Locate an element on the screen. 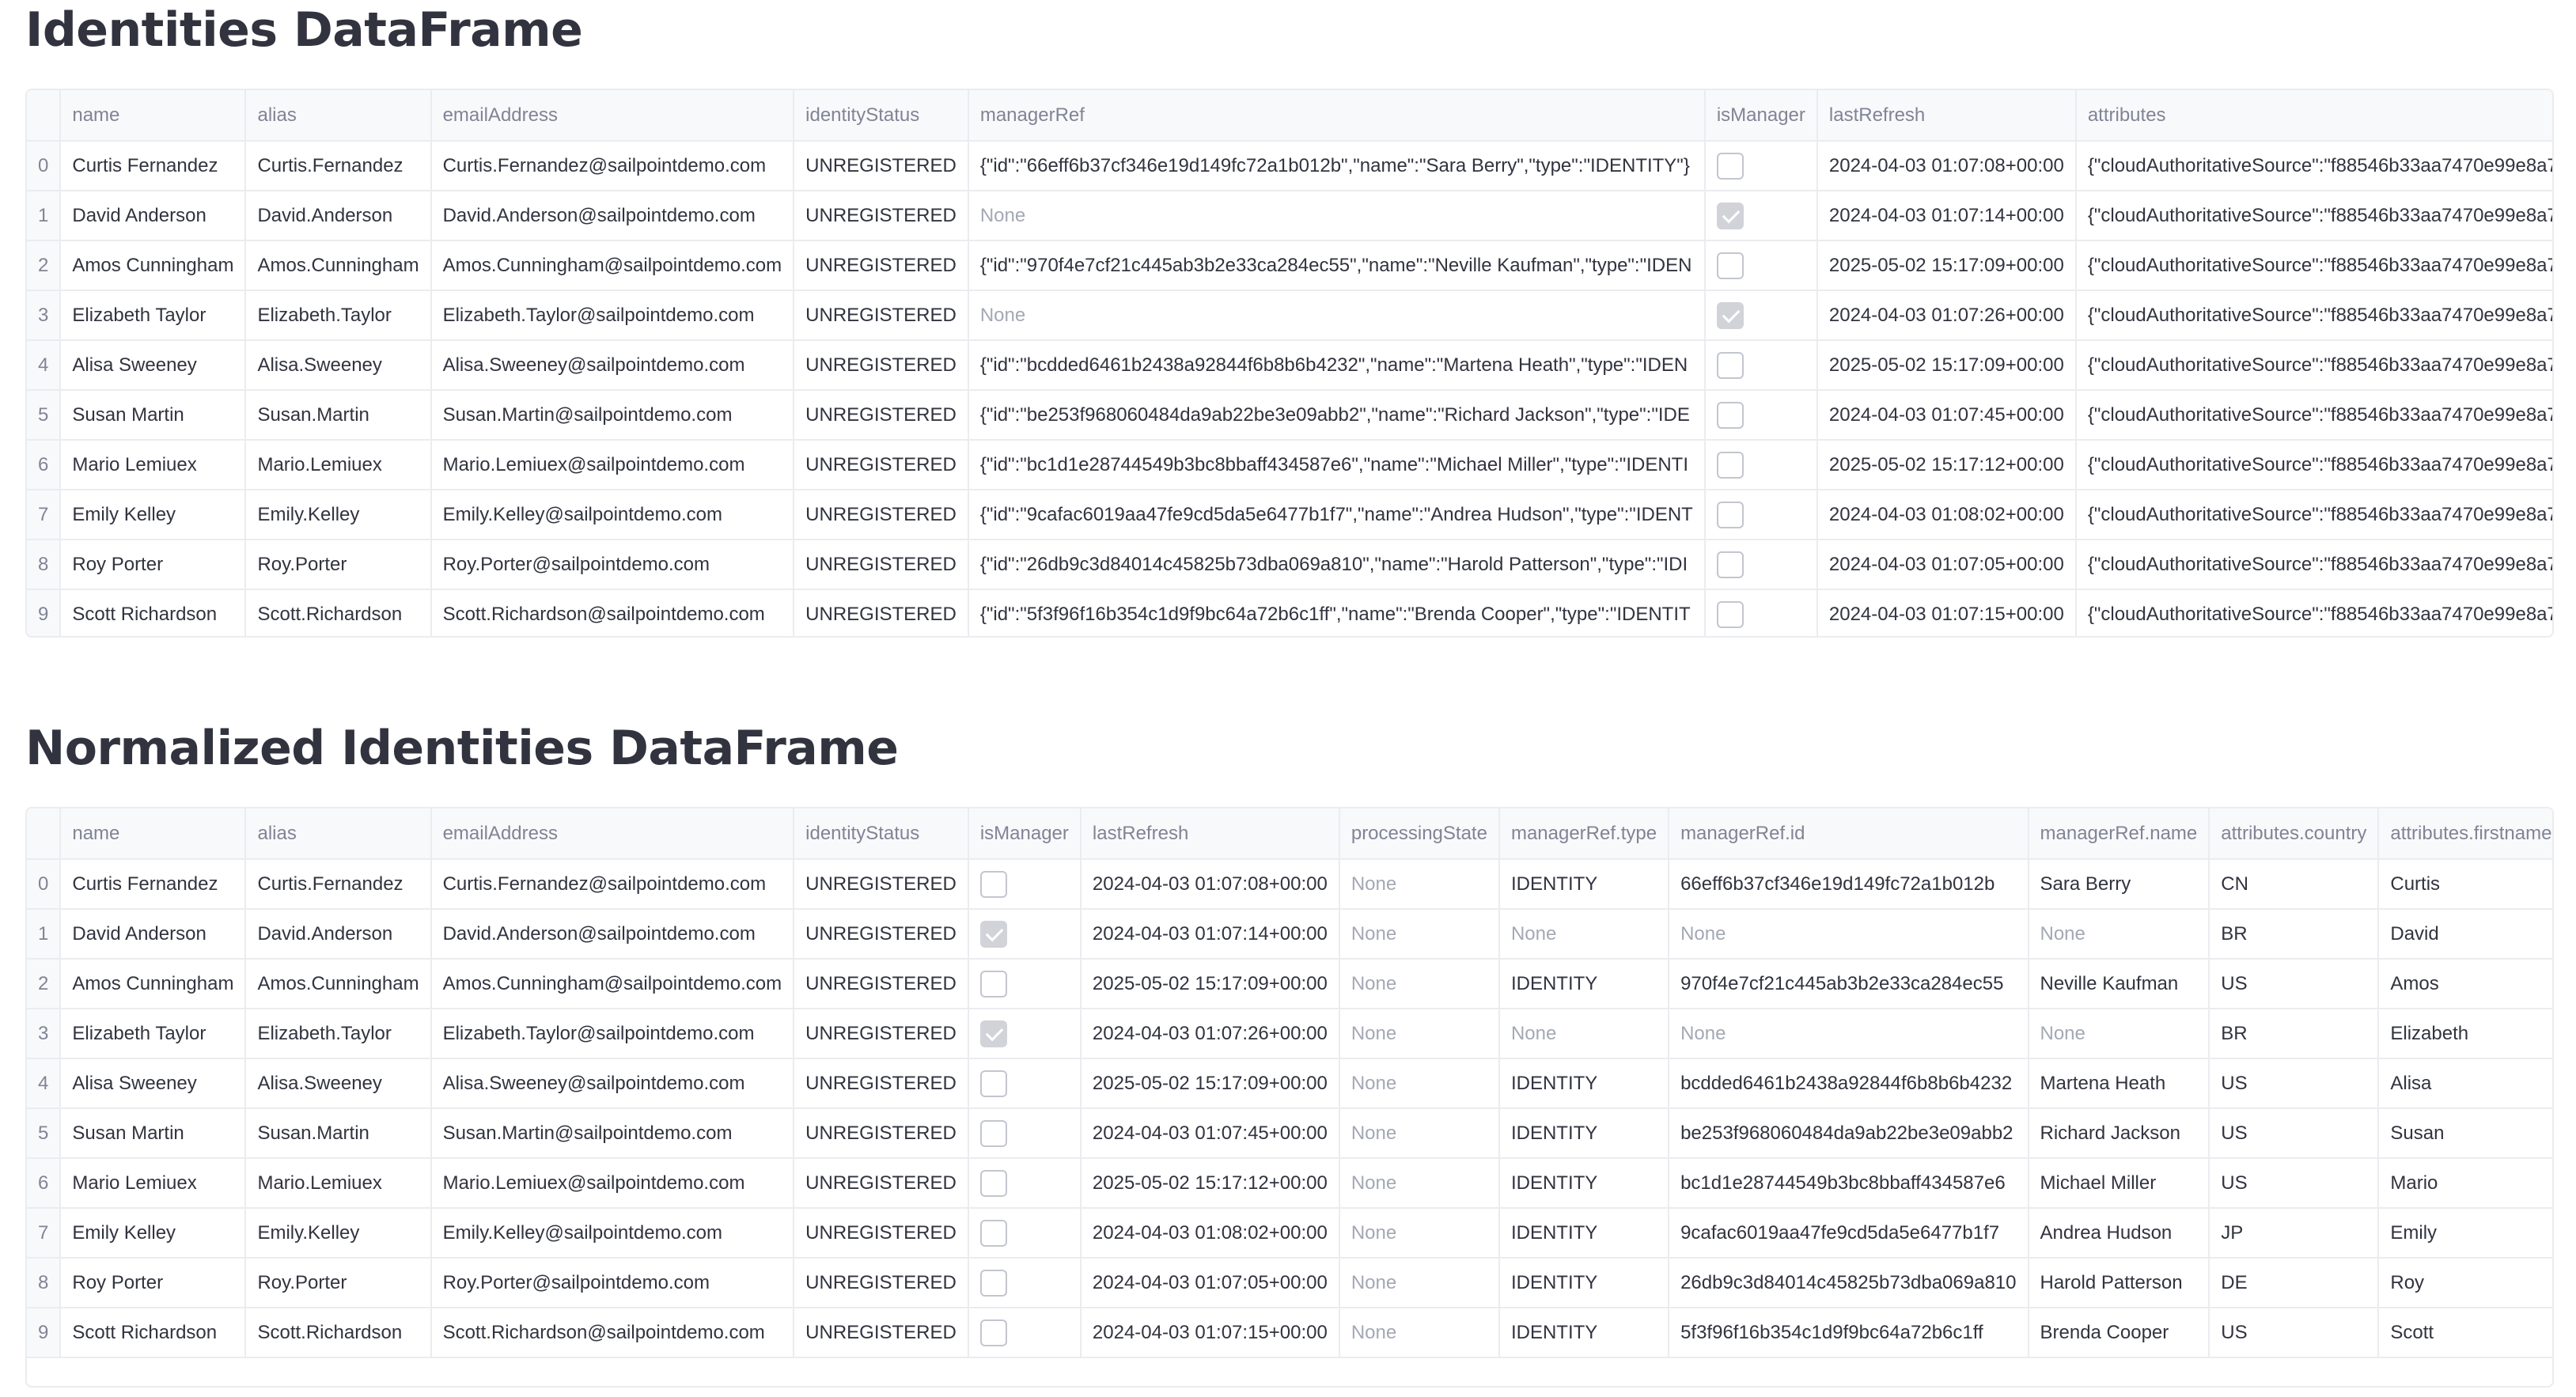 The width and height of the screenshot is (2576, 1397). firstname-cell: Roy is located at coordinates (2465, 1283).